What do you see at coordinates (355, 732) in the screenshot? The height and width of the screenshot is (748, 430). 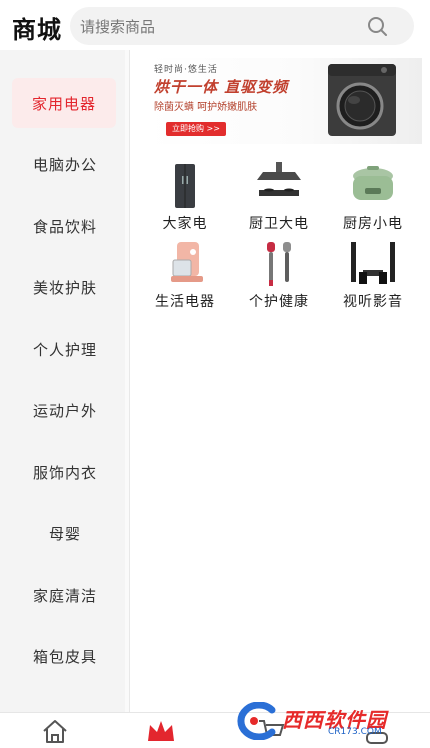 I see `watermark-url: CR173.COM` at bounding box center [355, 732].